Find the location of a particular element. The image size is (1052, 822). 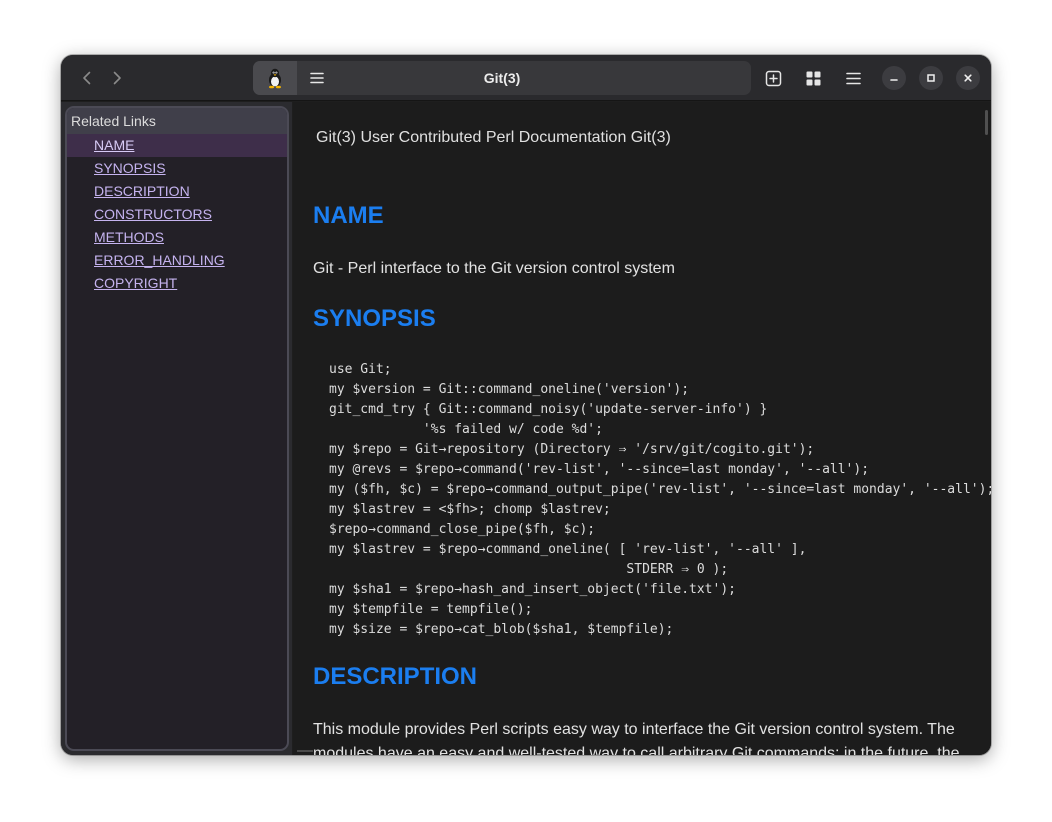

chevron-right-icon is located at coordinates (117, 78).